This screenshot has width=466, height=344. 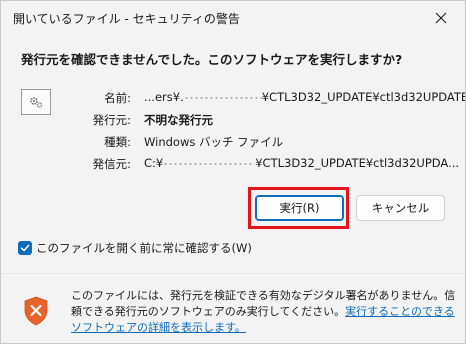 What do you see at coordinates (212, 59) in the screenshot?
I see `warning-question: 発行元を確認できませんでした。このソフトウェアを実行しますか?` at bounding box center [212, 59].